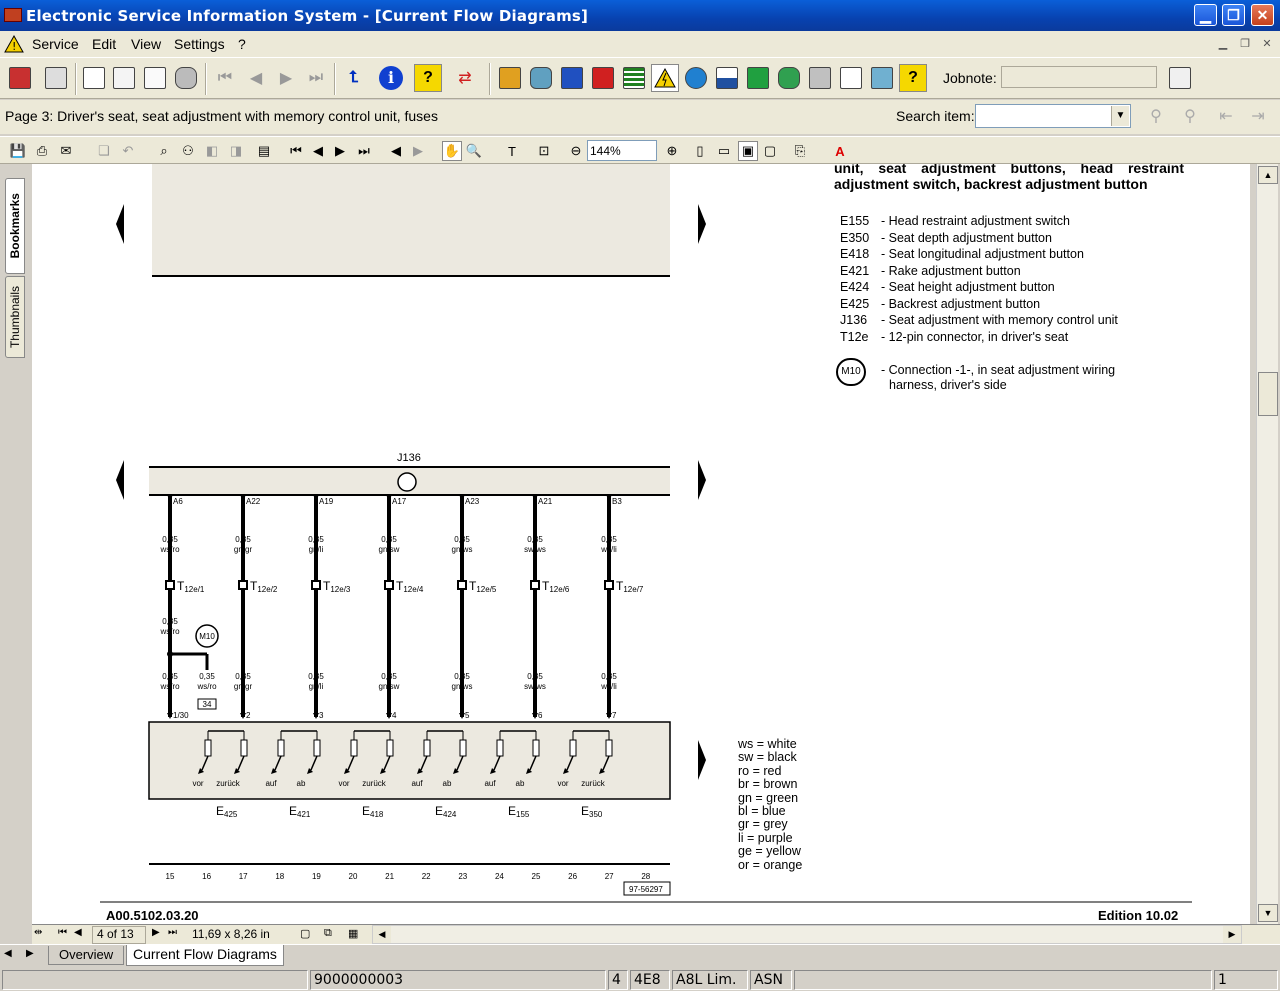 The height and width of the screenshot is (991, 1280). I want to click on reflow-icon: ⎘, so click(800, 151).